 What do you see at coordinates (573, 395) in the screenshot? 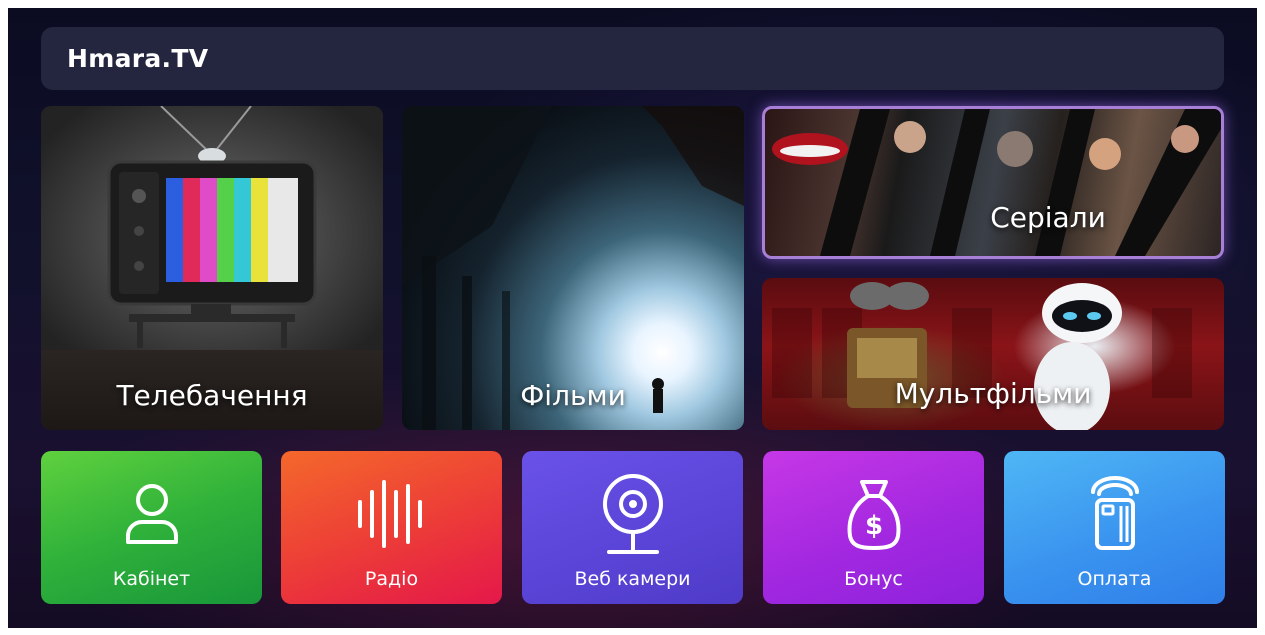
I see `tile-label-films: Фільми` at bounding box center [573, 395].